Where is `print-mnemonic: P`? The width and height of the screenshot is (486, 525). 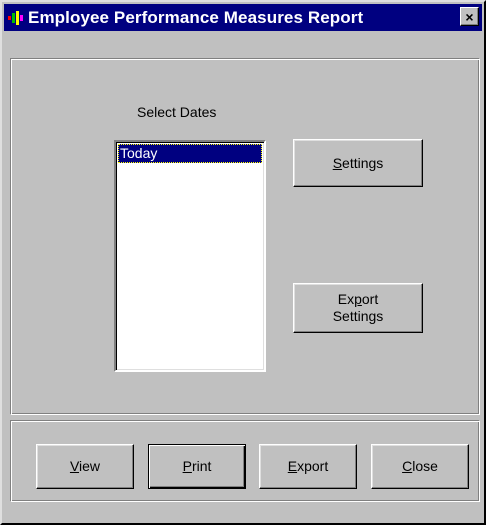
print-mnemonic: P is located at coordinates (187, 466).